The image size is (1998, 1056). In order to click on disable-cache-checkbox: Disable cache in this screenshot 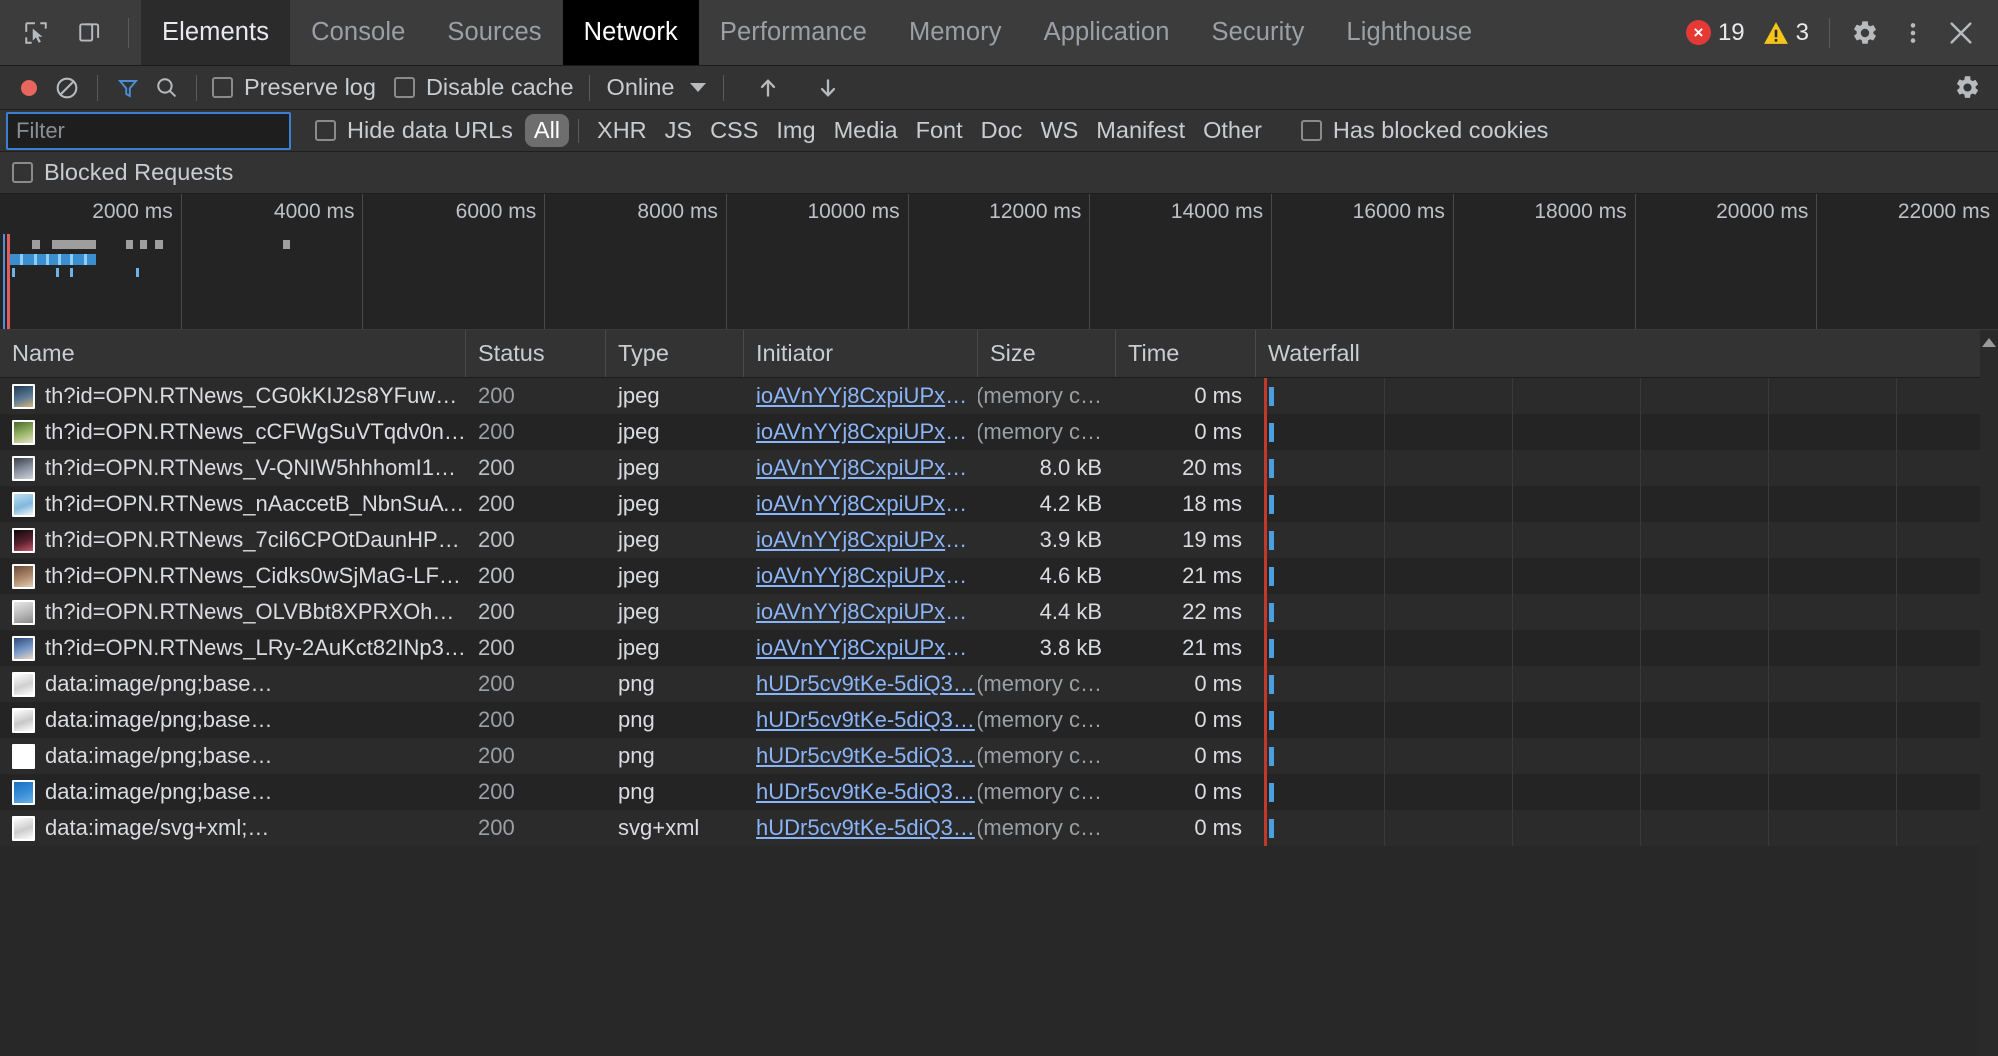, I will do `click(484, 87)`.